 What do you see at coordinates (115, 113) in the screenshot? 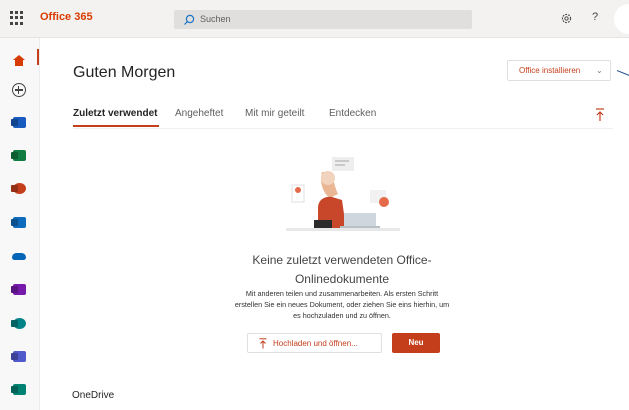
I see `tab-recent: Zuletzt verwendet` at bounding box center [115, 113].